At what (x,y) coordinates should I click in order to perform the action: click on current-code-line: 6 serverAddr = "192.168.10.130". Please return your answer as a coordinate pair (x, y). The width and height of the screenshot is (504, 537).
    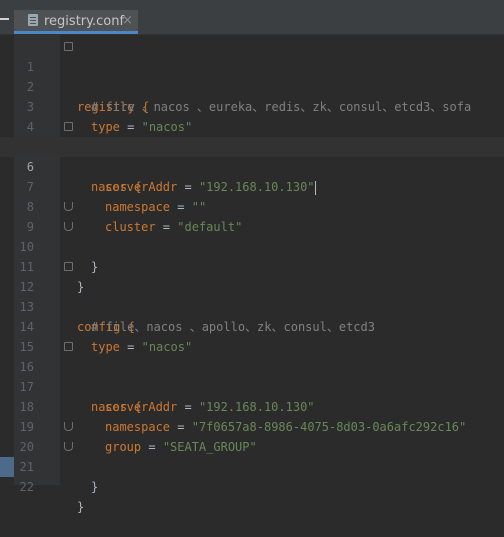
    Looking at the image, I should click on (252, 166).